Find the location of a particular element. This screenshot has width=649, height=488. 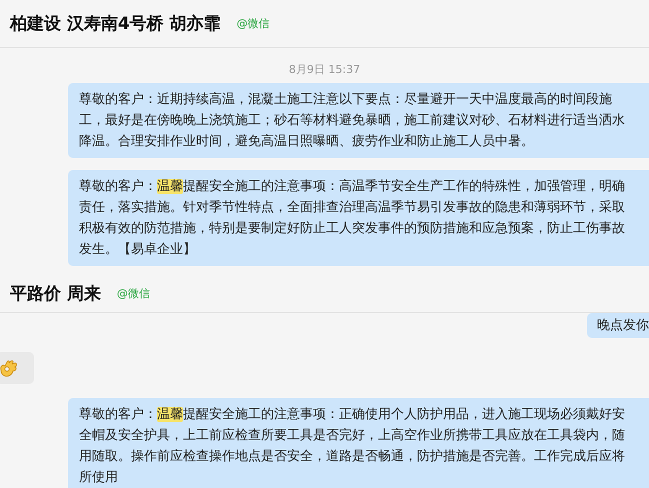

chat-title: 柏建设 汉寿南4号桥 胡亦霏 is located at coordinates (115, 24).